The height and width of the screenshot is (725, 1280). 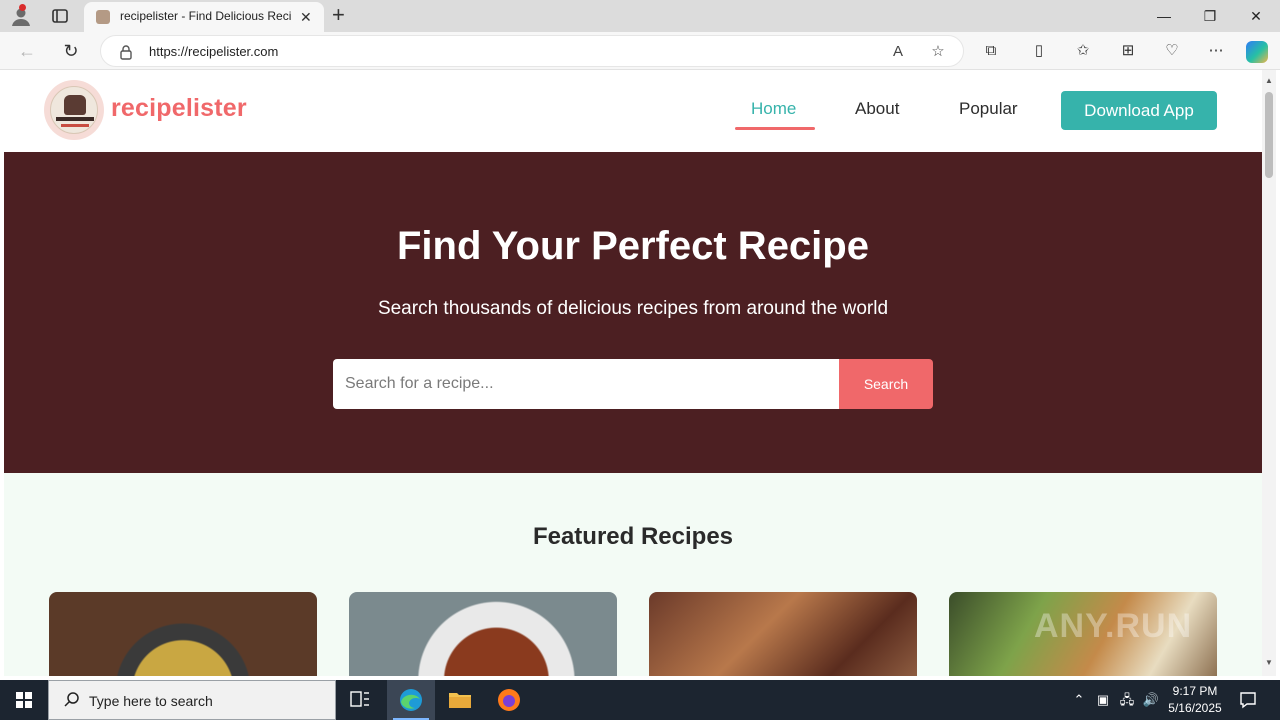 What do you see at coordinates (460, 700) in the screenshot?
I see `file-explorer-icon` at bounding box center [460, 700].